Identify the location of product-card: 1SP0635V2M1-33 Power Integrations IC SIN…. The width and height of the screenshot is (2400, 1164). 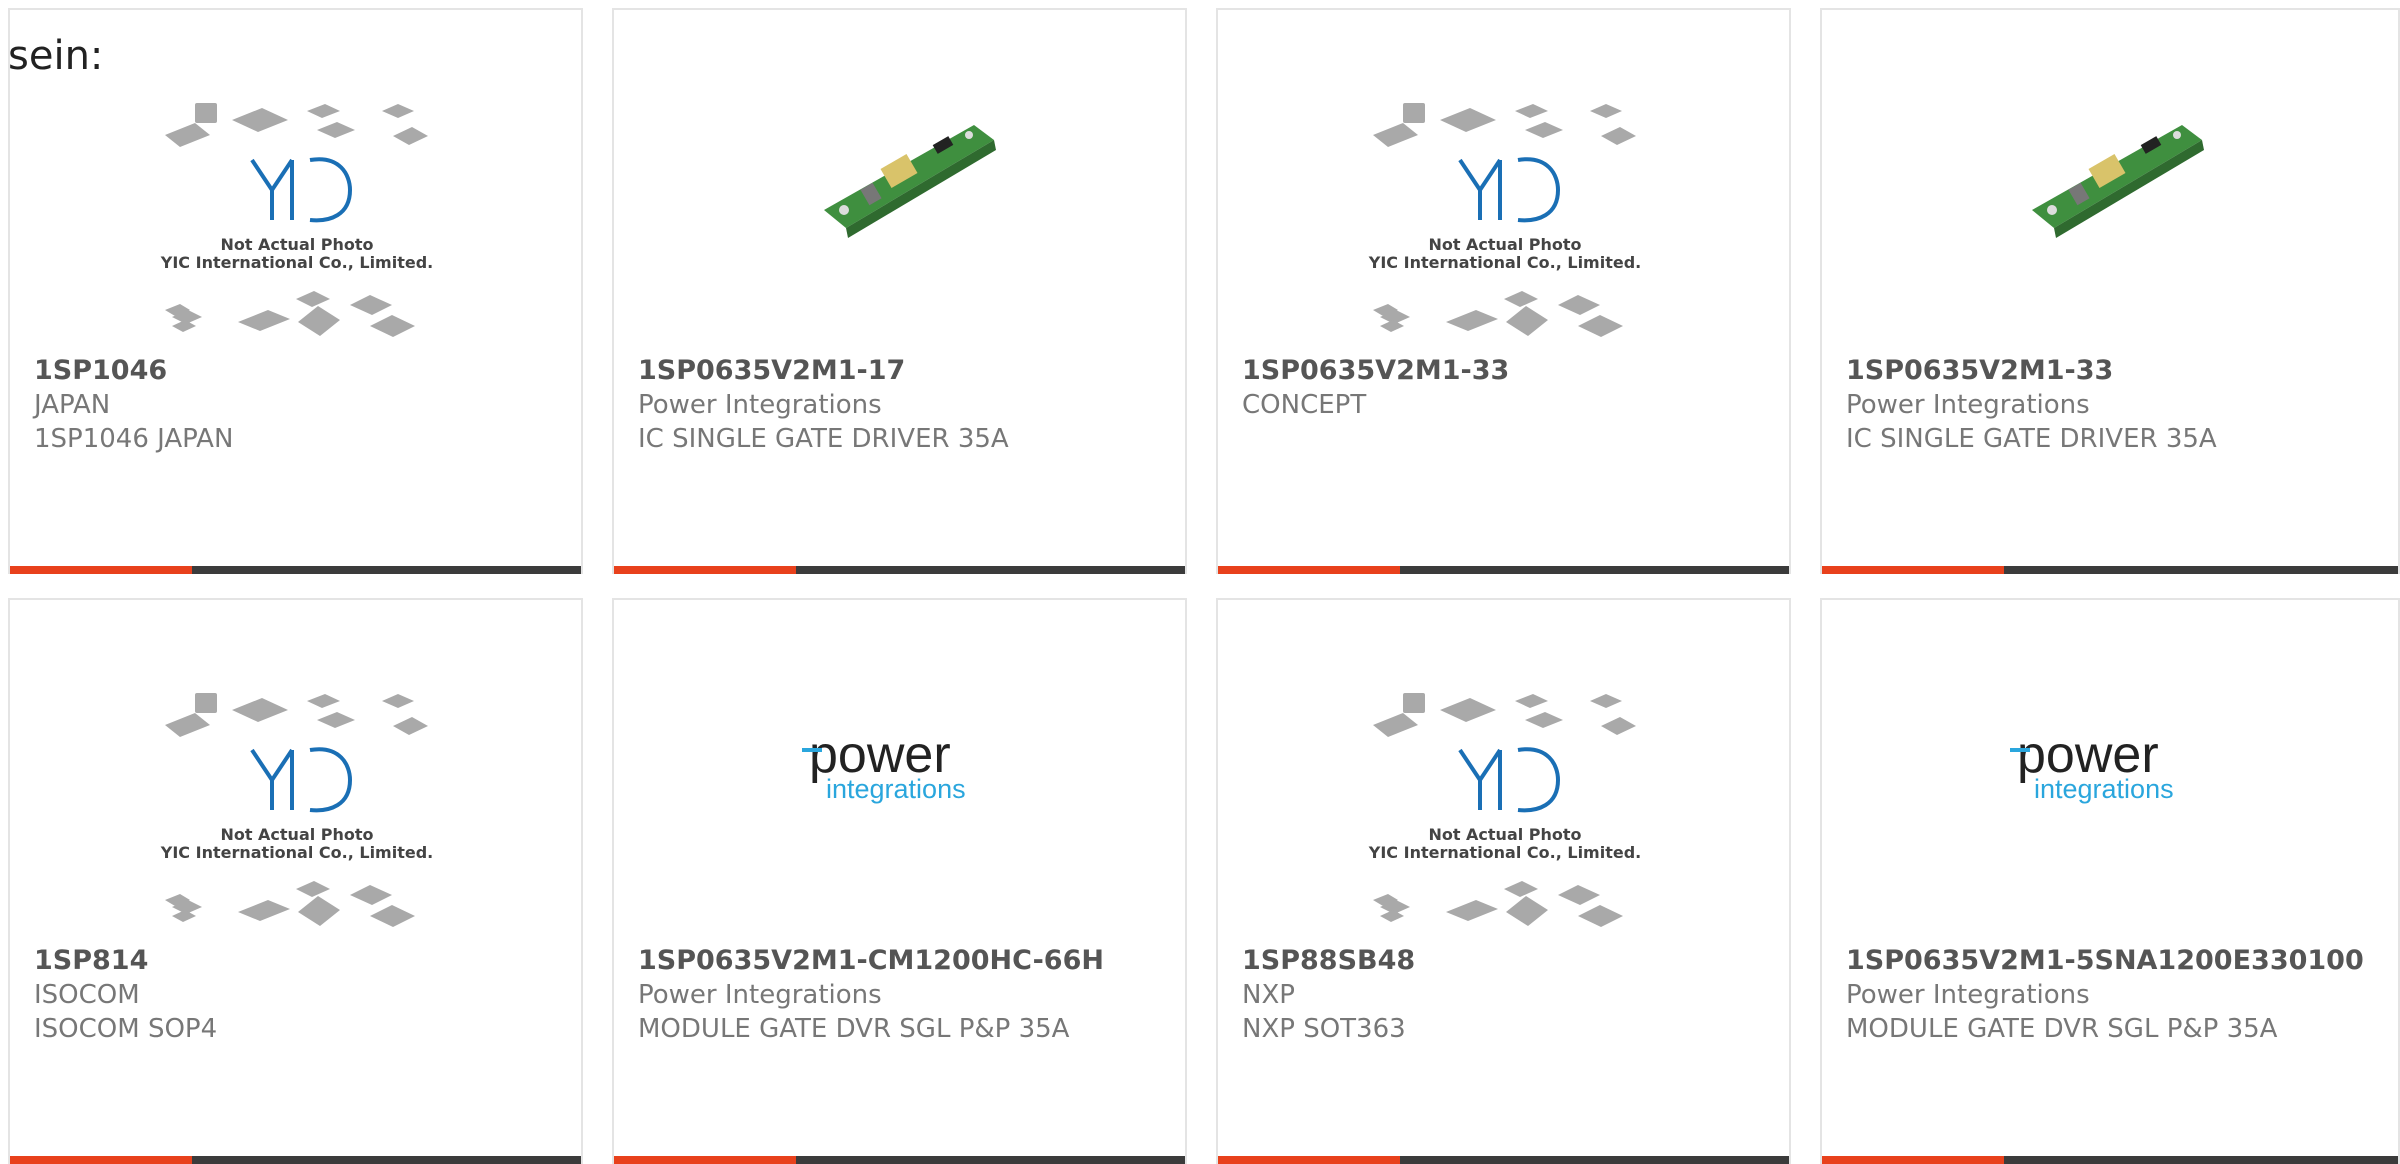
(2110, 291).